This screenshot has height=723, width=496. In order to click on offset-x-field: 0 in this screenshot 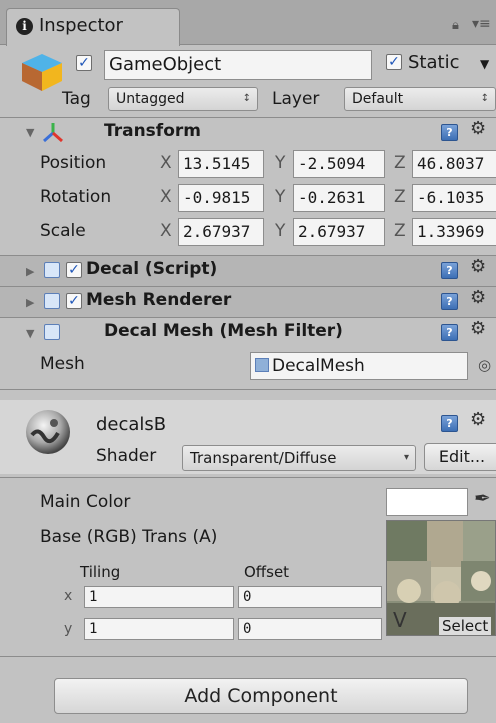, I will do `click(310, 597)`.